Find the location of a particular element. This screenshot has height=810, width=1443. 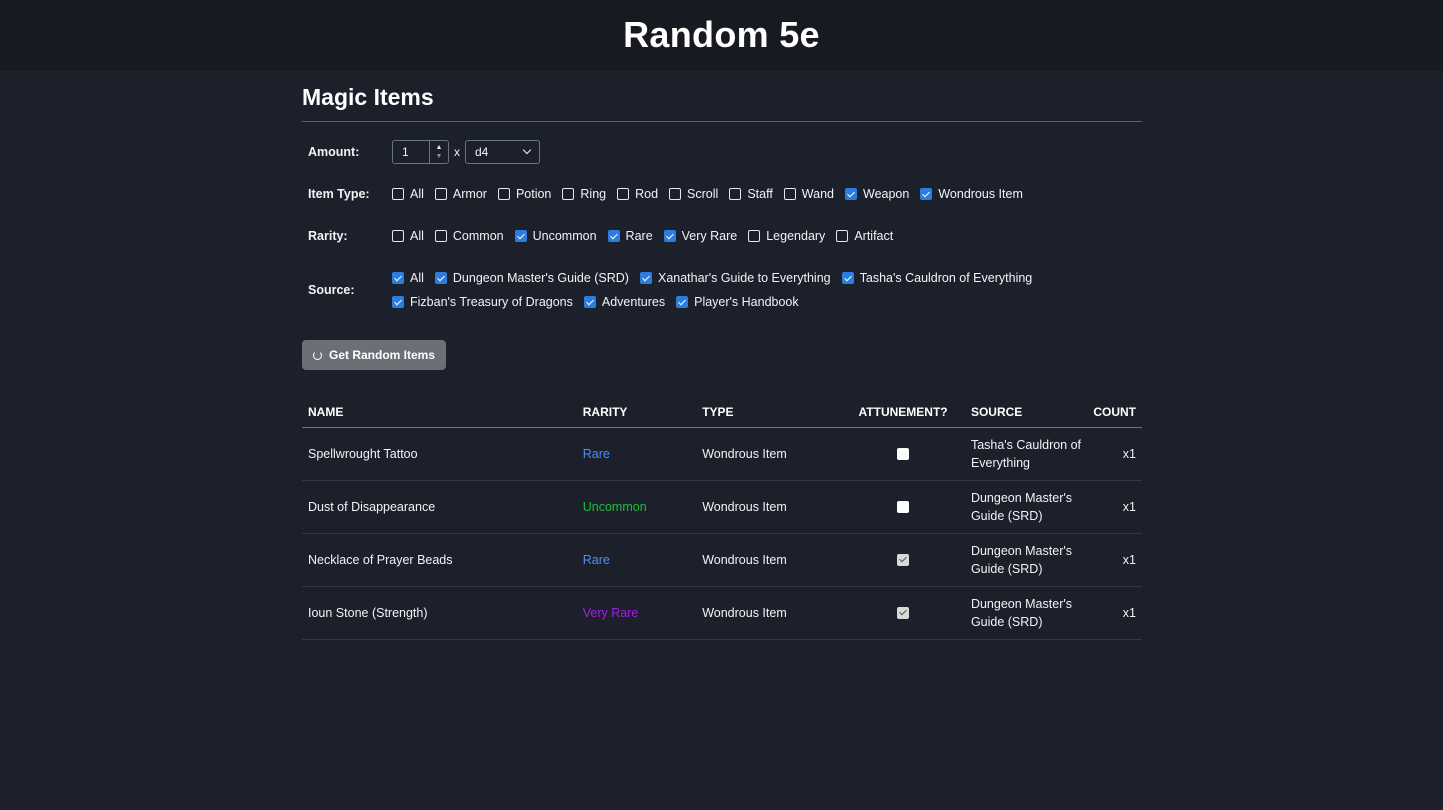

item-type-option-ring: Ring is located at coordinates (584, 194).